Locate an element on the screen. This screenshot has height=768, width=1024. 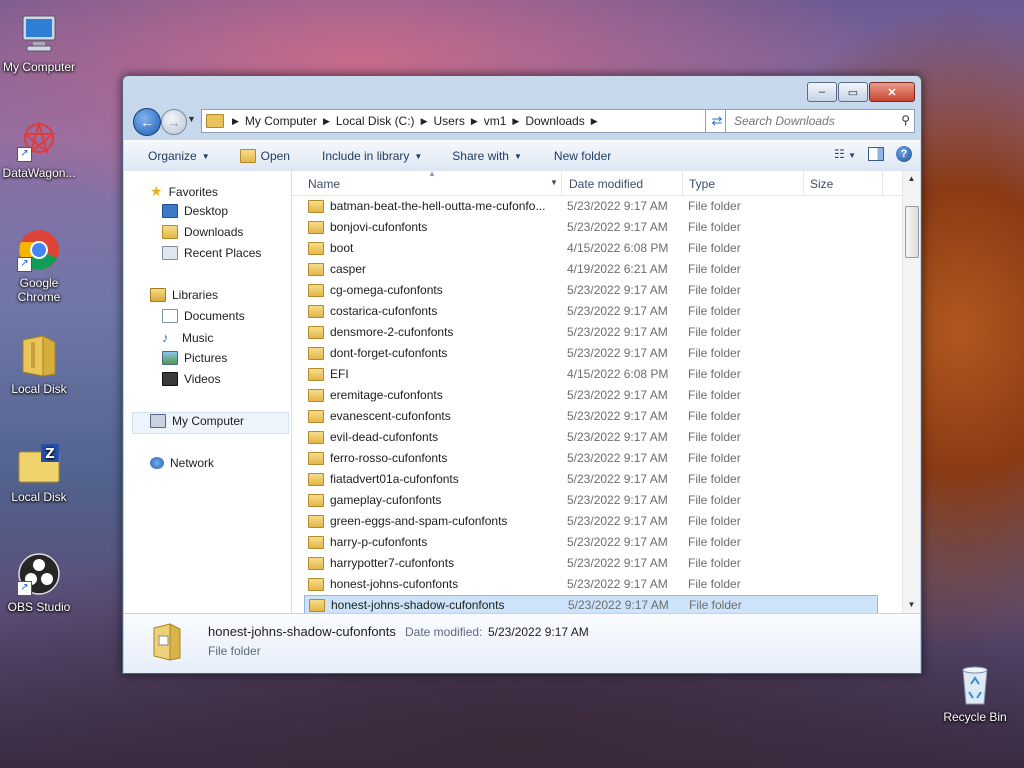
nav-recent-places: Recent Places is located at coordinates (211, 253).